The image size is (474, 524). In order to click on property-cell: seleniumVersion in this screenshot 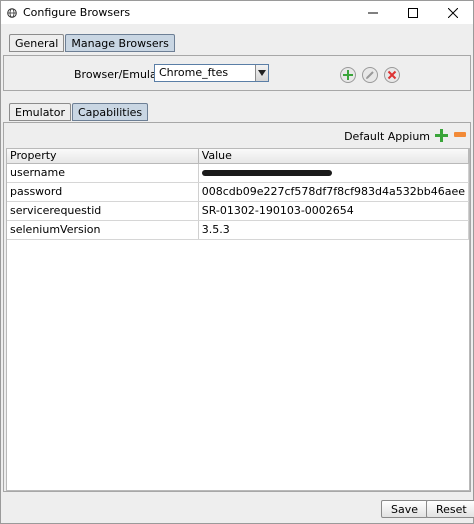, I will do `click(103, 230)`.